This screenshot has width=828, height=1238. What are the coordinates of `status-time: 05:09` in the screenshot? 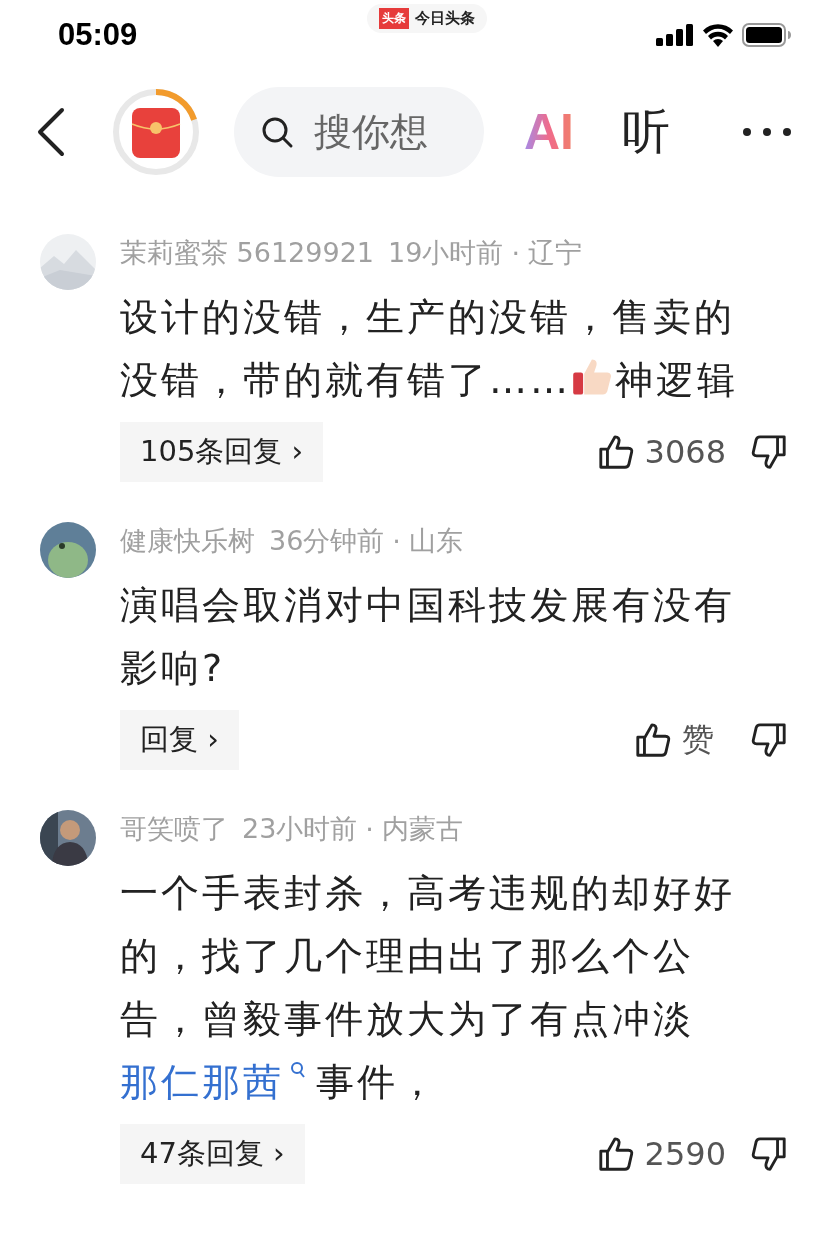 It's located at (98, 35).